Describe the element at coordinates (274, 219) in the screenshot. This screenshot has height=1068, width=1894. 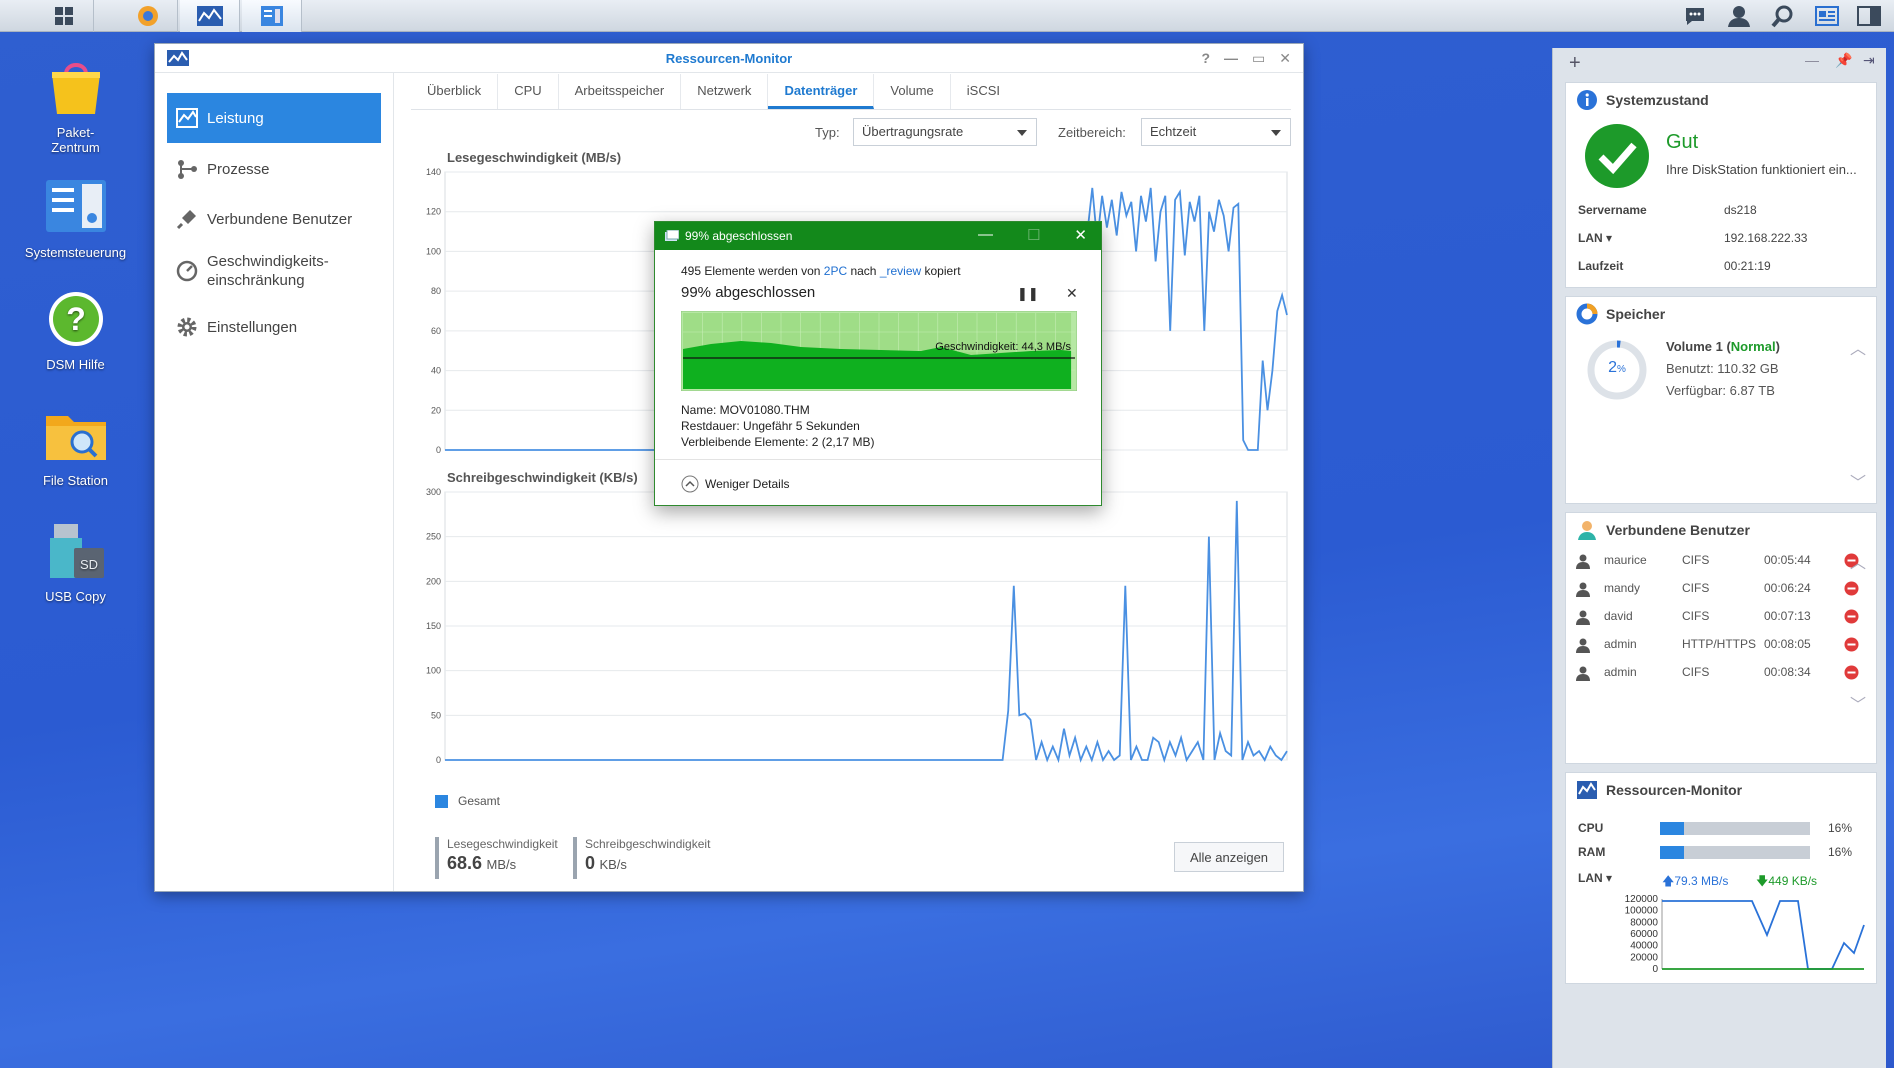
I see `sidebar-item-verbundene-benutzer: Verbundene Benutzer` at that location.